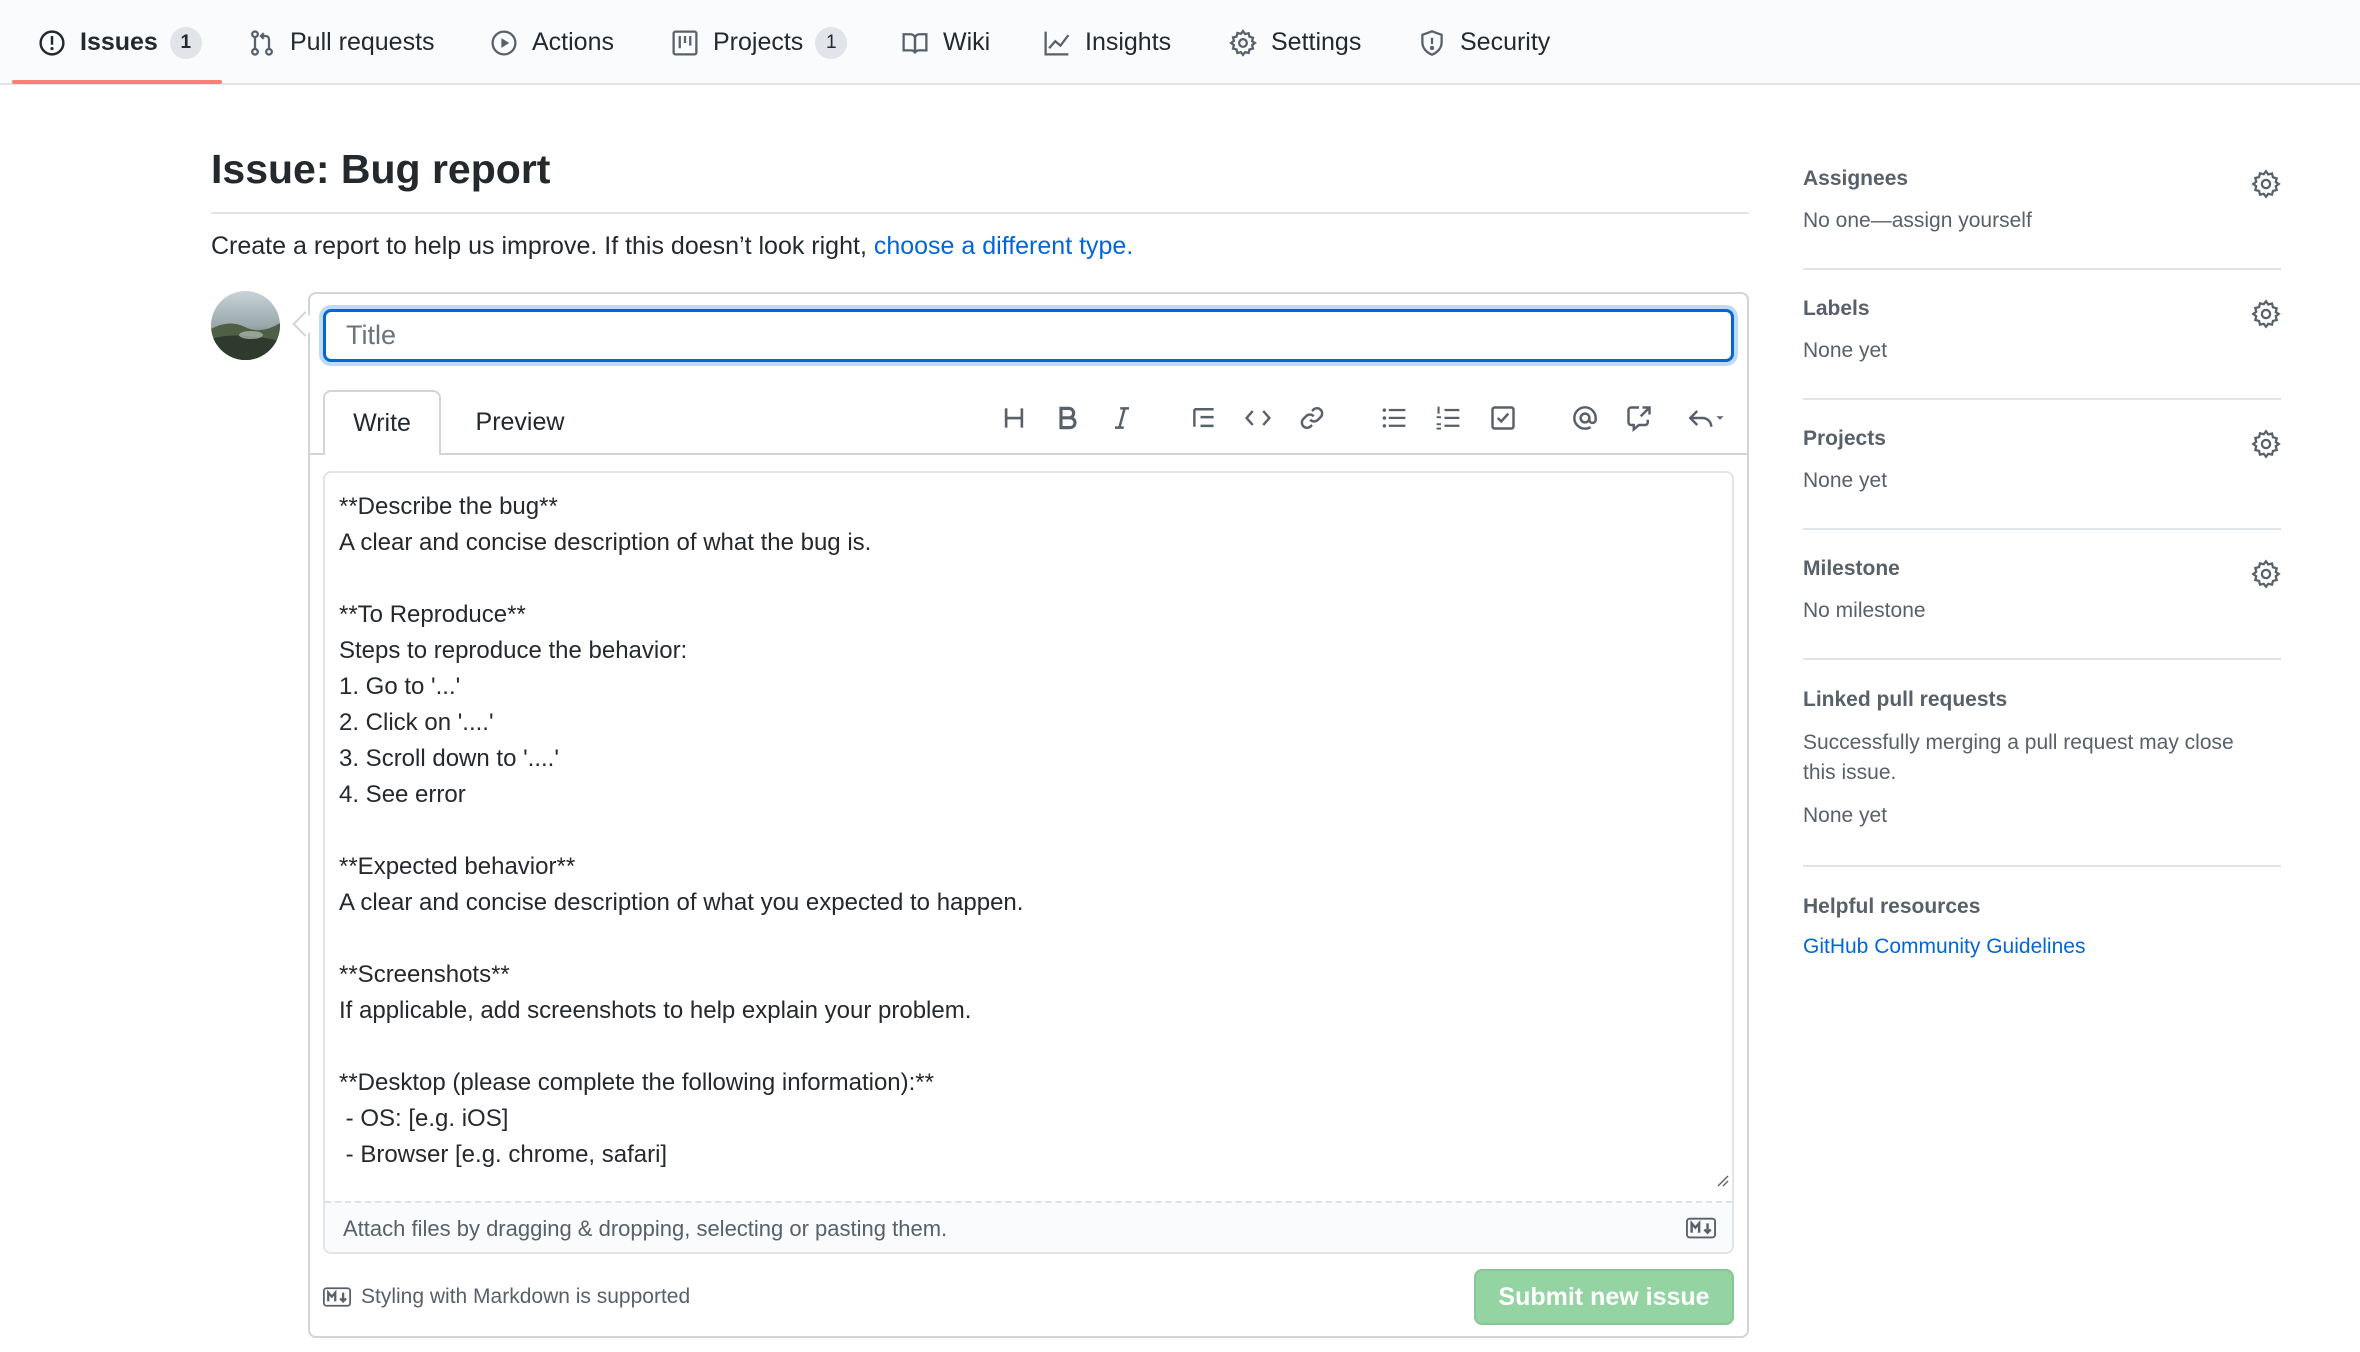  What do you see at coordinates (117, 82) in the screenshot?
I see `selected-tab-indicator` at bounding box center [117, 82].